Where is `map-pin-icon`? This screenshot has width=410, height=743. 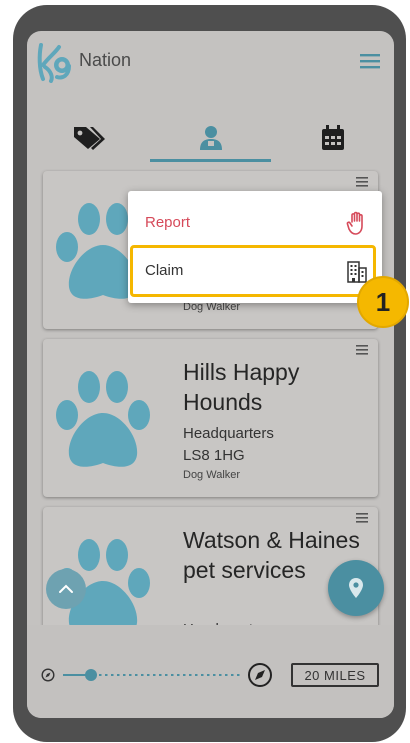 map-pin-icon is located at coordinates (356, 588).